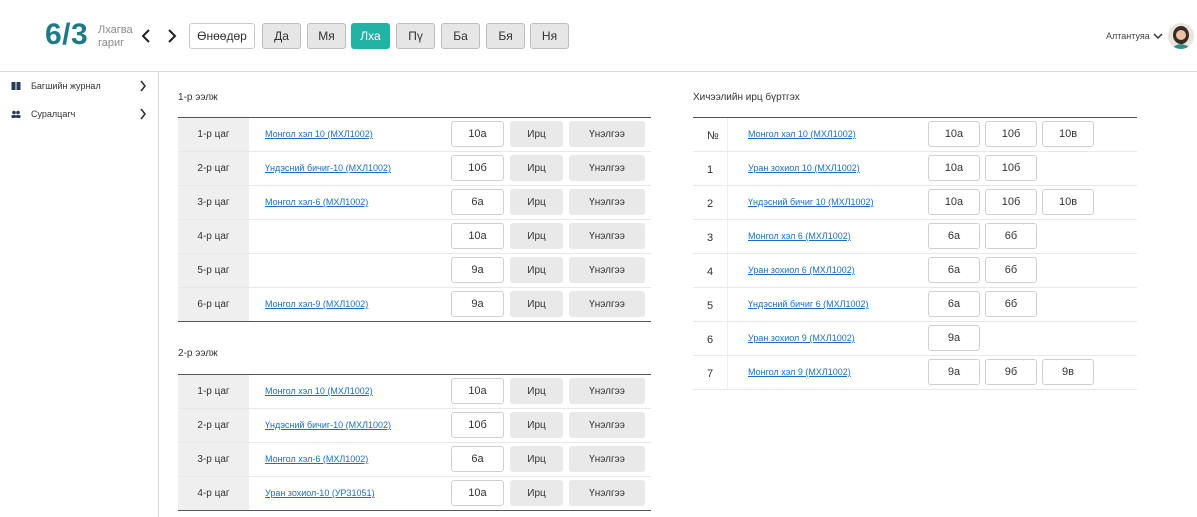 The width and height of the screenshot is (1197, 517). I want to click on period-label: 6-р цаг, so click(213, 304).